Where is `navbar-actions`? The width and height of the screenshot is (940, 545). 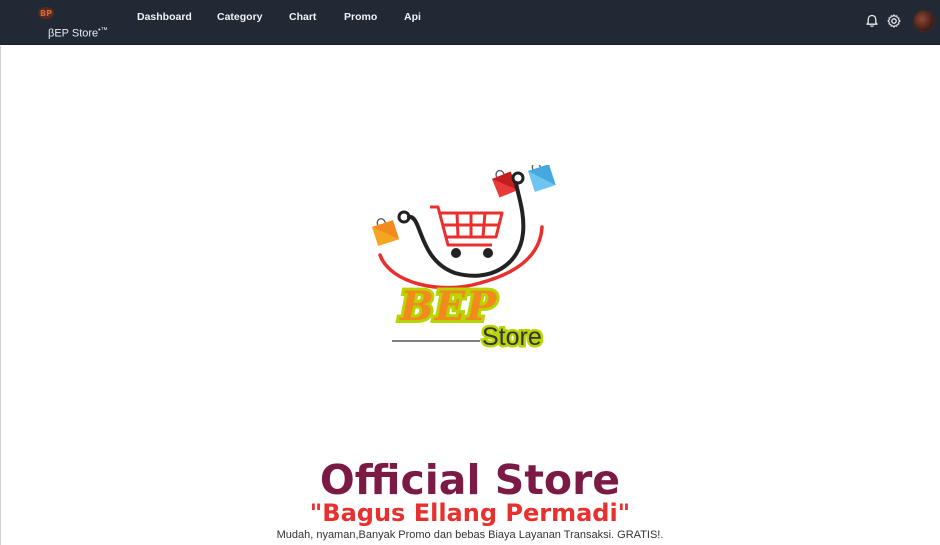 navbar-actions is located at coordinates (885, 22).